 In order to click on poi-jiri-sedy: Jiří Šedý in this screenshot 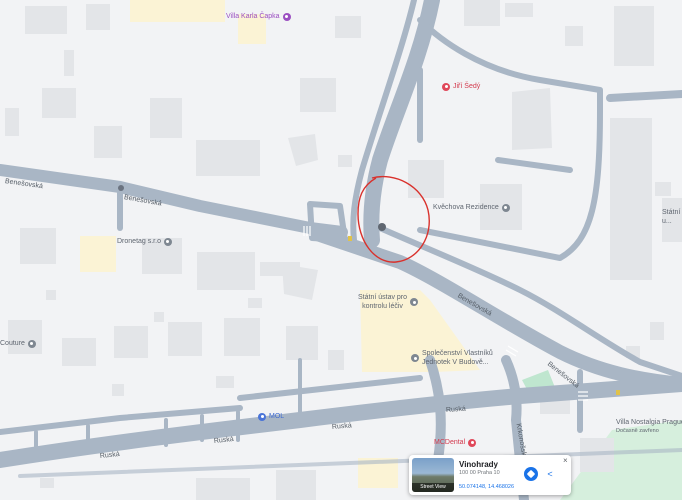, I will do `click(461, 86)`.